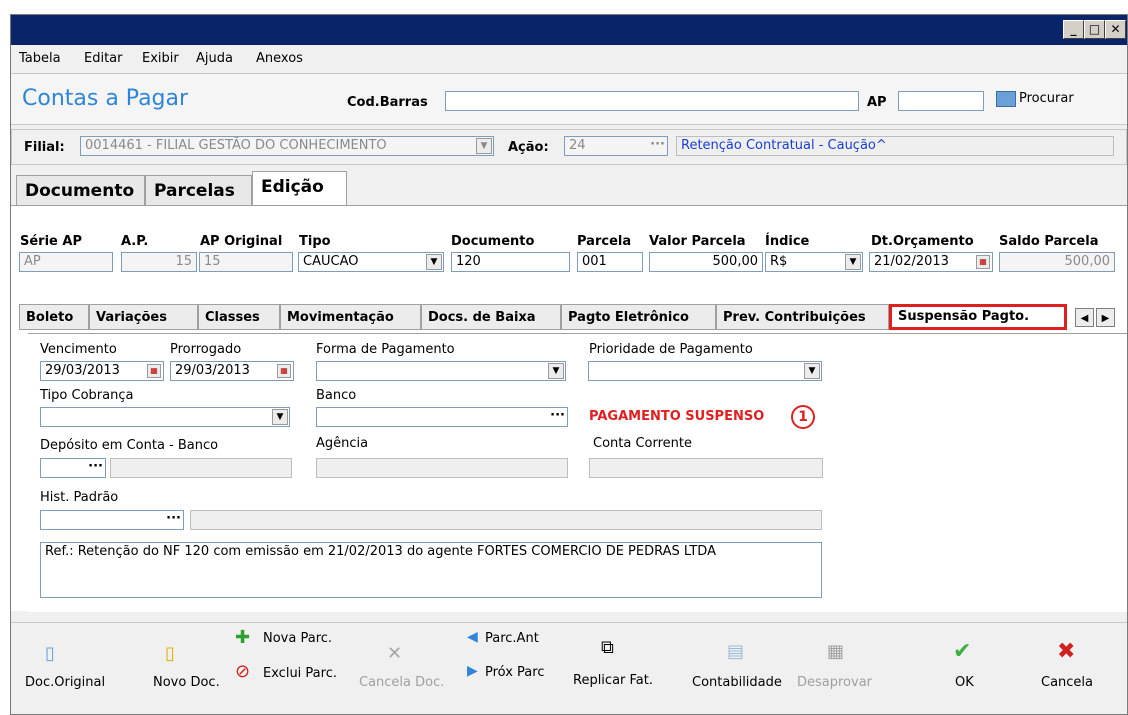 The height and width of the screenshot is (715, 1128). I want to click on scroll-left-icon: ◀, so click(1084, 317).